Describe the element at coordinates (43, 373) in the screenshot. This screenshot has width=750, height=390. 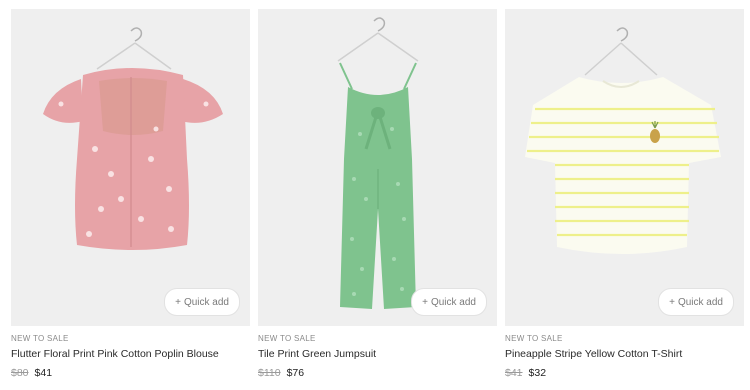
I see `sale-price: $41` at that location.